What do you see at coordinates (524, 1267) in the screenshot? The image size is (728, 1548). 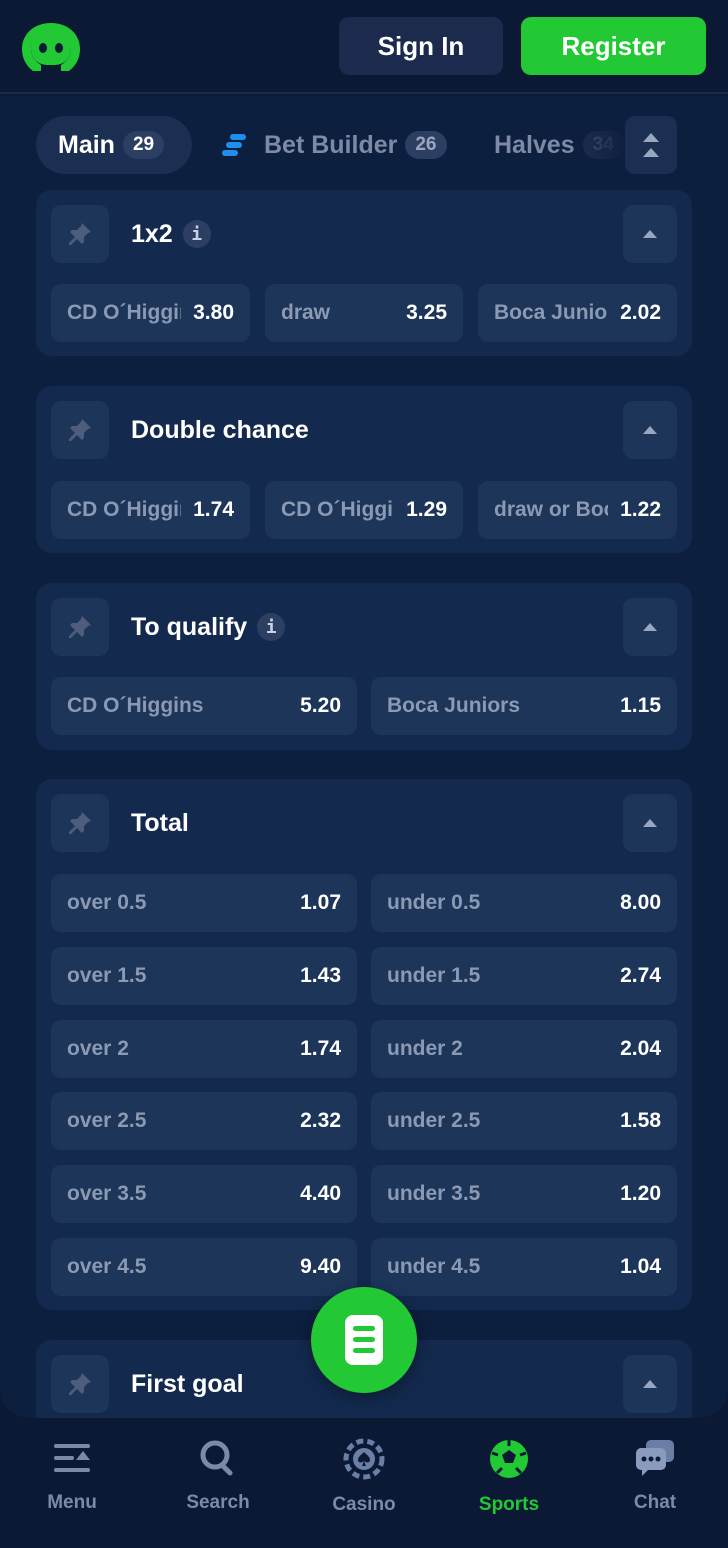 I see `odds-button: under 4.5 1.04` at bounding box center [524, 1267].